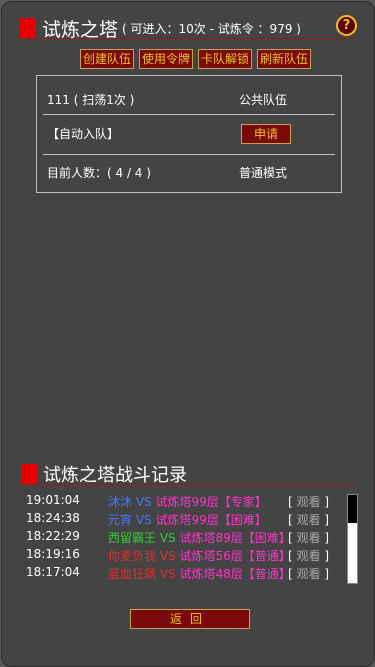 The width and height of the screenshot is (375, 667). What do you see at coordinates (132, 538) in the screenshot?
I see `player-name: 西留霸王` at bounding box center [132, 538].